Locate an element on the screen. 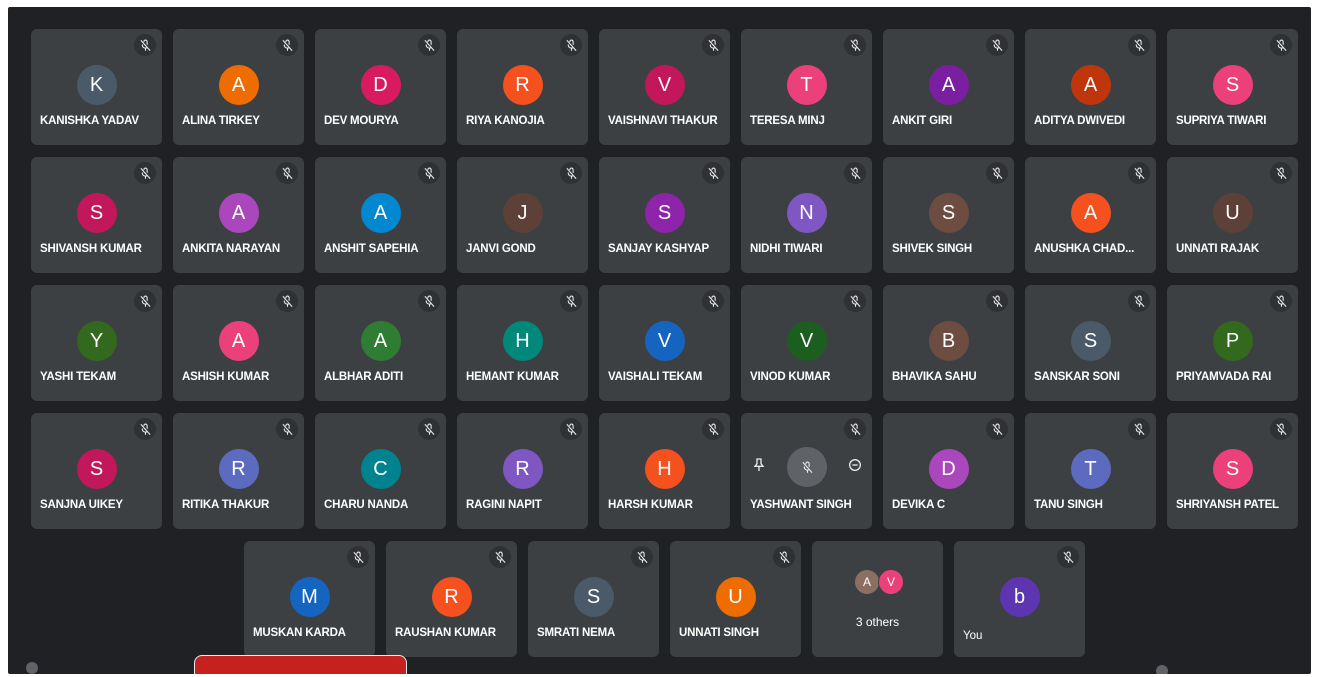 This screenshot has width=1318, height=677. participant-tile: V VINOD KUMAR is located at coordinates (806, 343).